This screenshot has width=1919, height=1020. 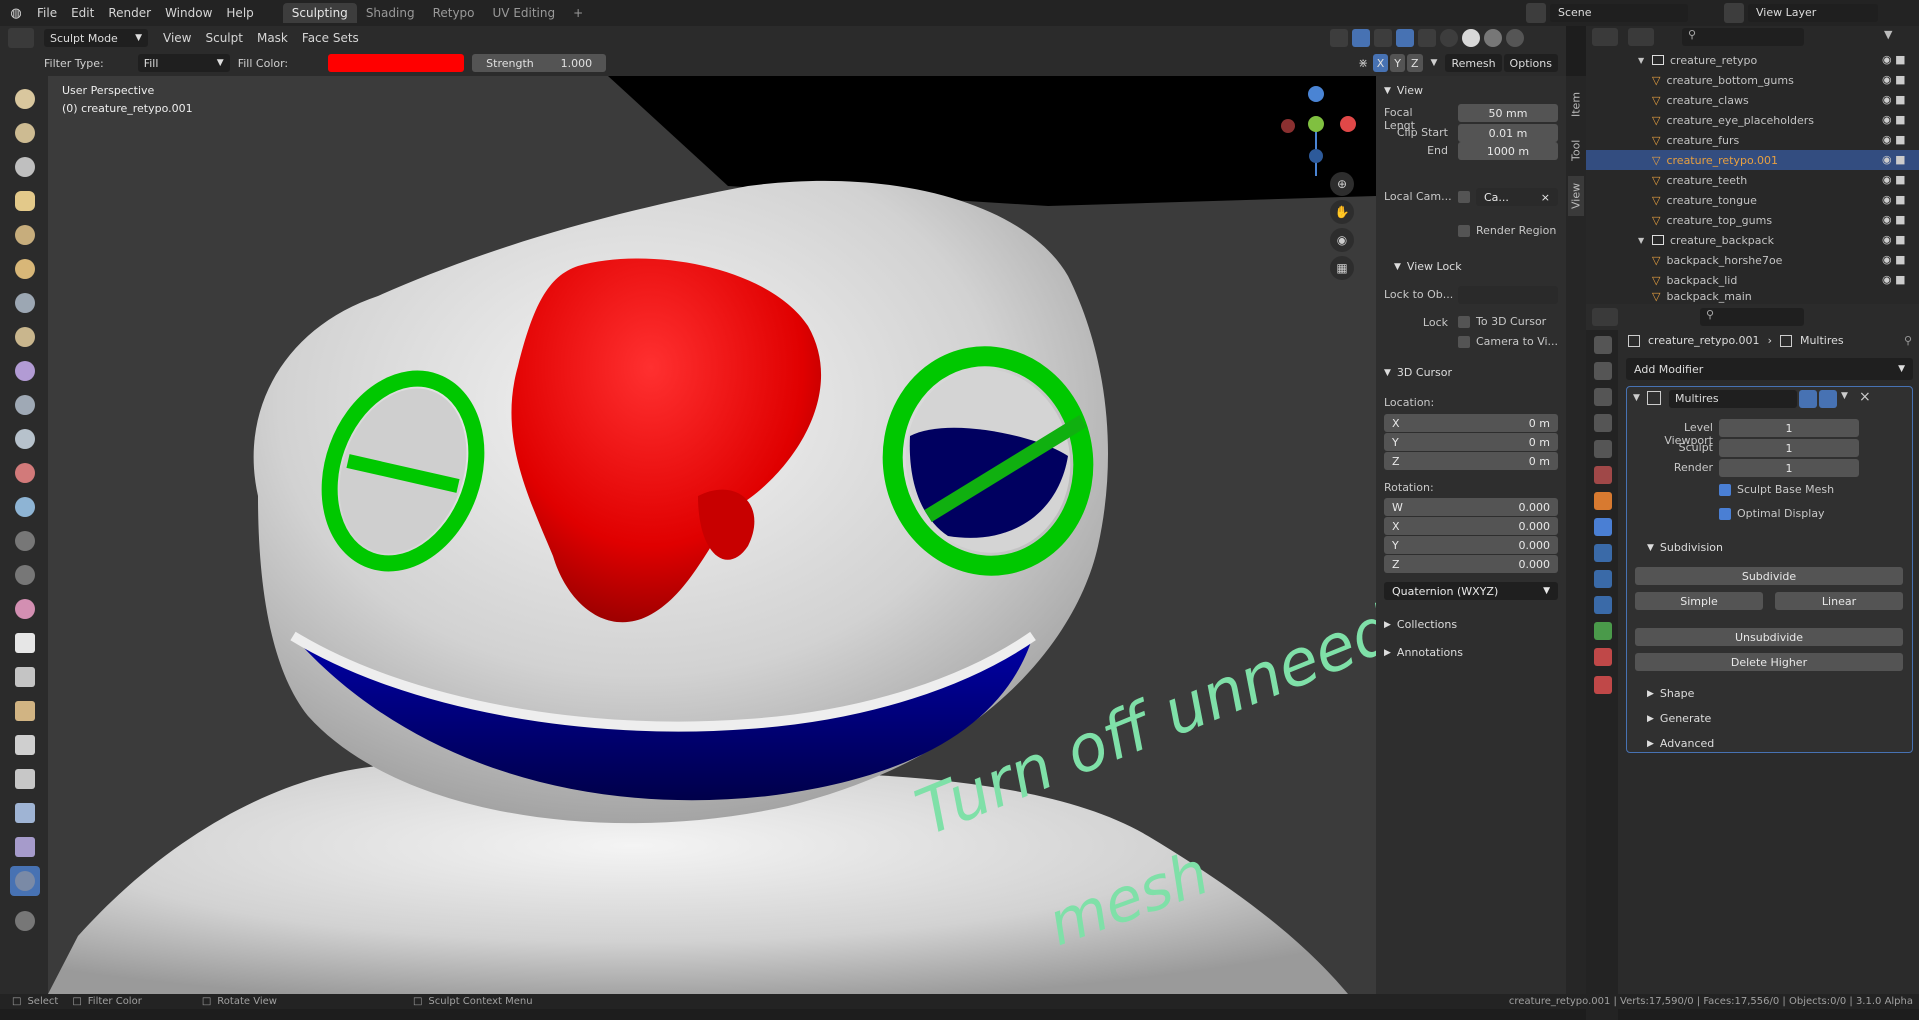 What do you see at coordinates (1576, 150) in the screenshot?
I see `tab-tool: Tool` at bounding box center [1576, 150].